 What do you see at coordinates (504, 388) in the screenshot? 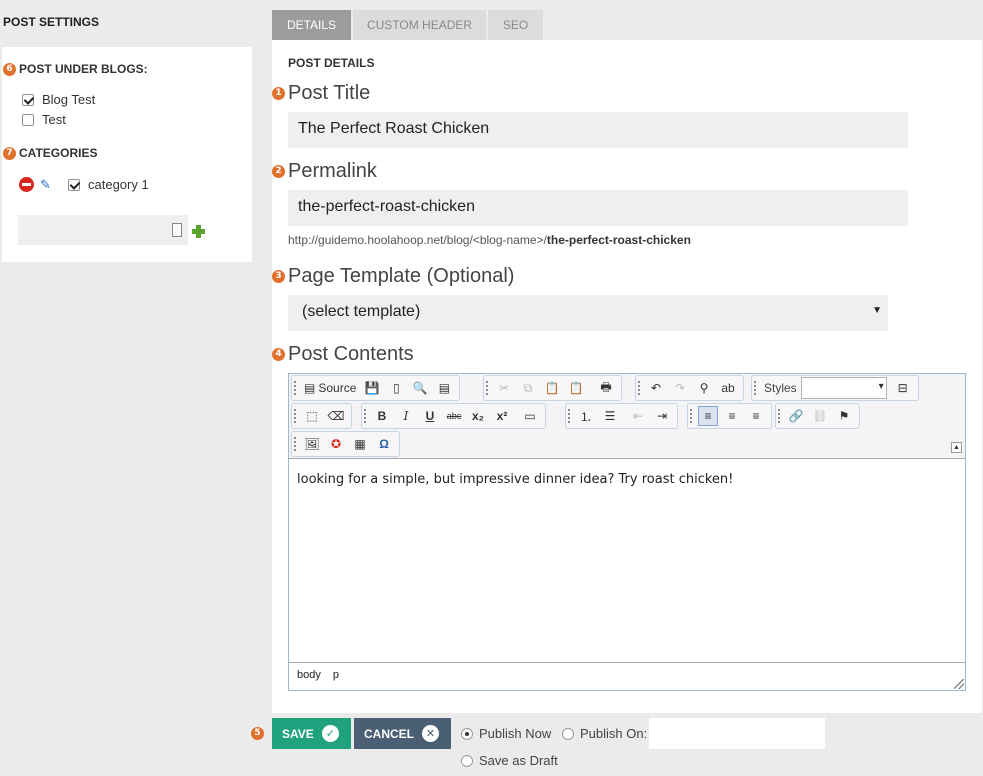
I see `cut-icon: ✂` at bounding box center [504, 388].